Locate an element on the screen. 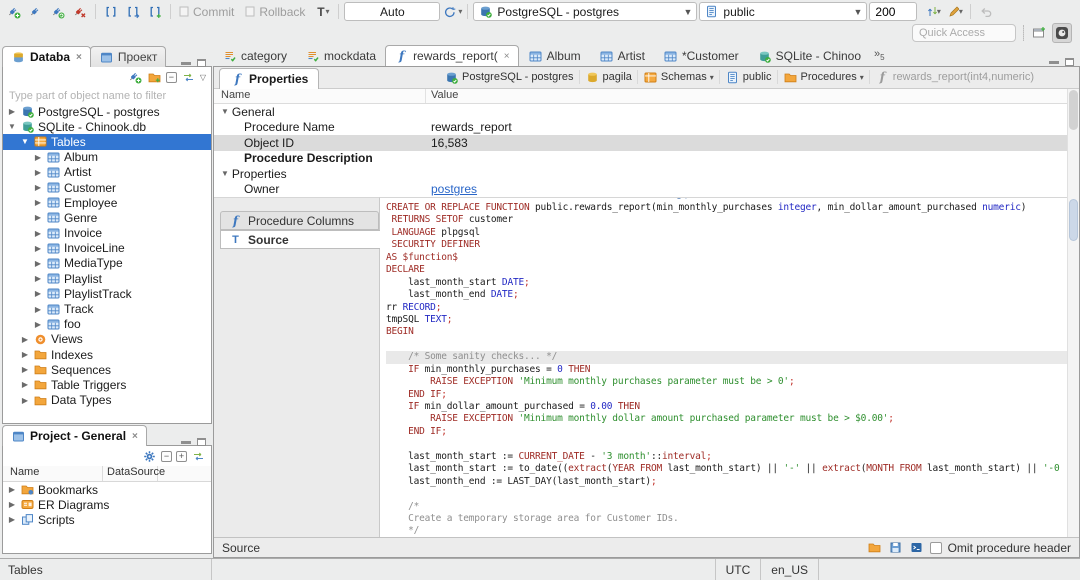 The image size is (1080, 580). tree-item-track: ▶ Track is located at coordinates (107, 308).